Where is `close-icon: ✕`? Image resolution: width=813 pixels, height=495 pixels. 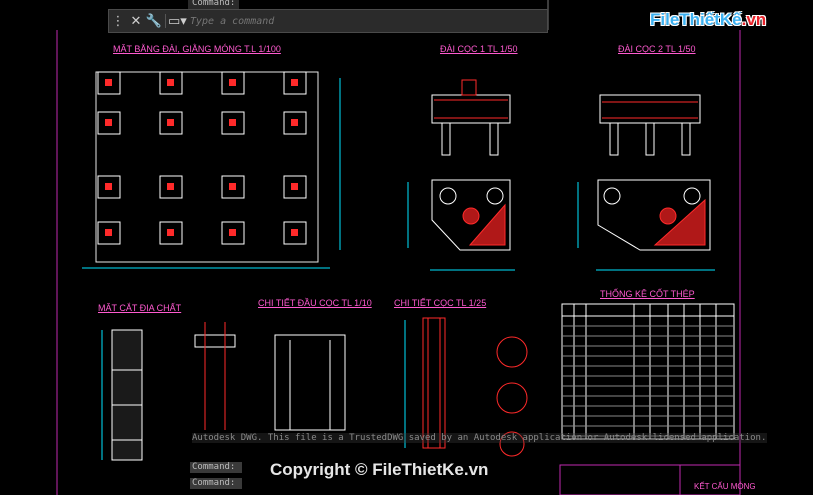 close-icon: ✕ is located at coordinates (136, 21).